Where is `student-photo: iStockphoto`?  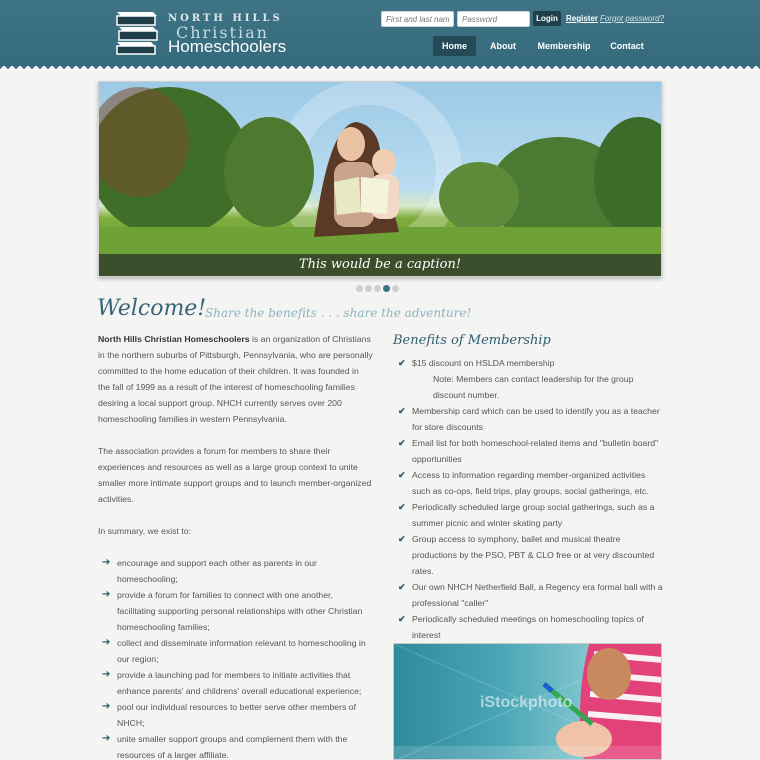
student-photo: iStockphoto is located at coordinates (527, 701).